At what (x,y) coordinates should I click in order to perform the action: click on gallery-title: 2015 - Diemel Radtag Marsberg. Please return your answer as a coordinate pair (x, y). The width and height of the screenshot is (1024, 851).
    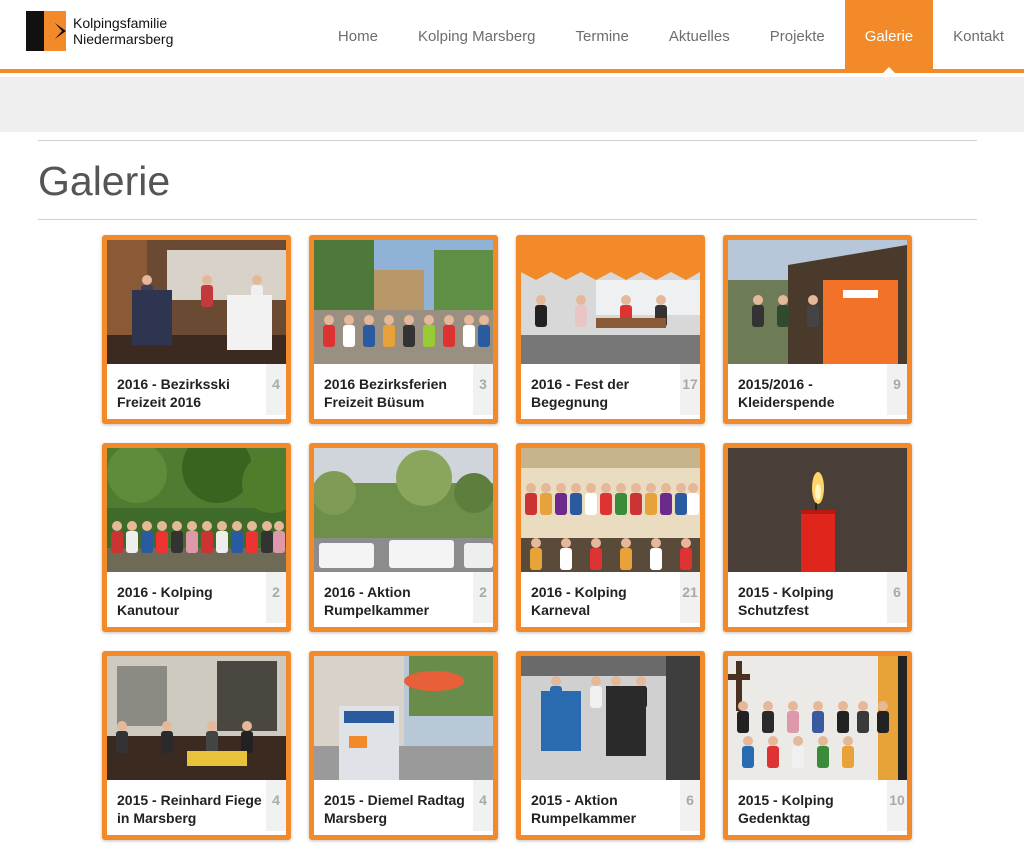
    Looking at the image, I should click on (399, 809).